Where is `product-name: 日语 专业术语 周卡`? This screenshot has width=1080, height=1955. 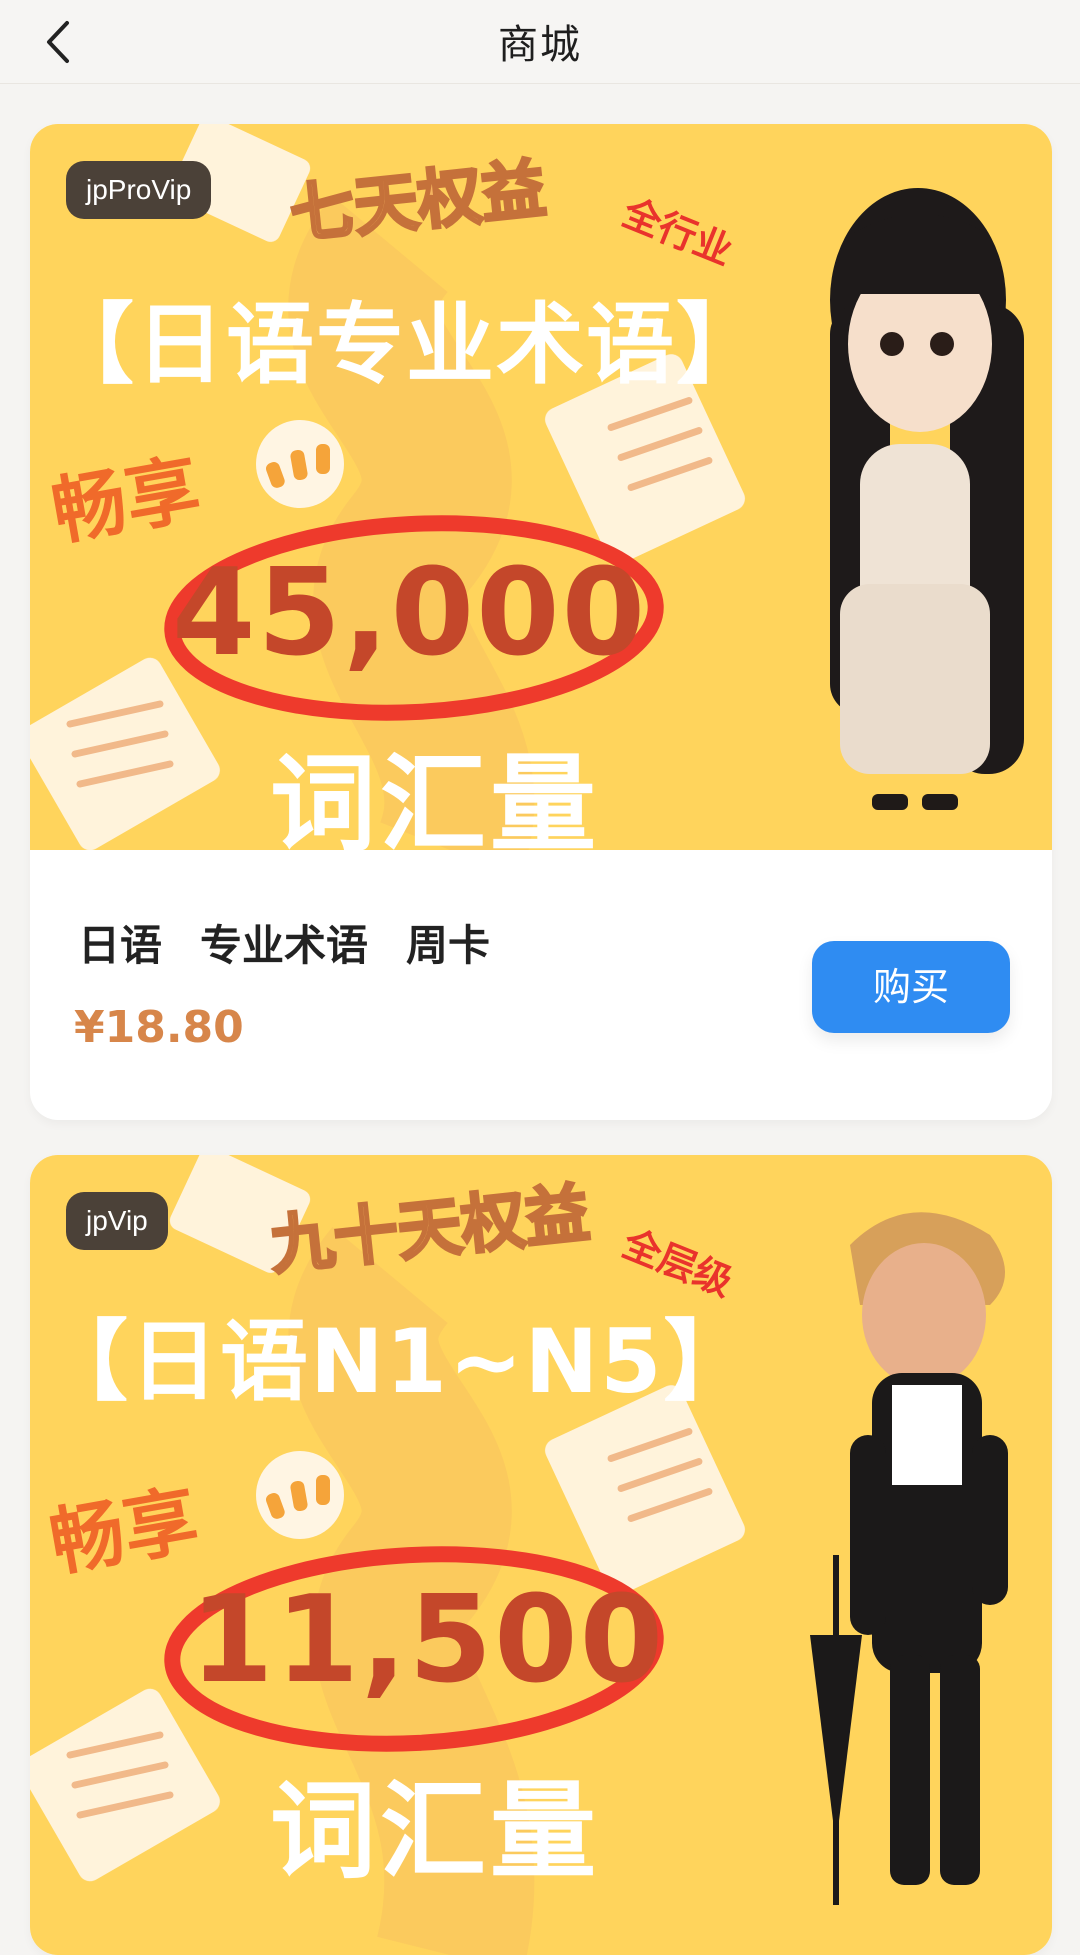
product-name: 日语 专业术语 周卡 is located at coordinates (284, 942).